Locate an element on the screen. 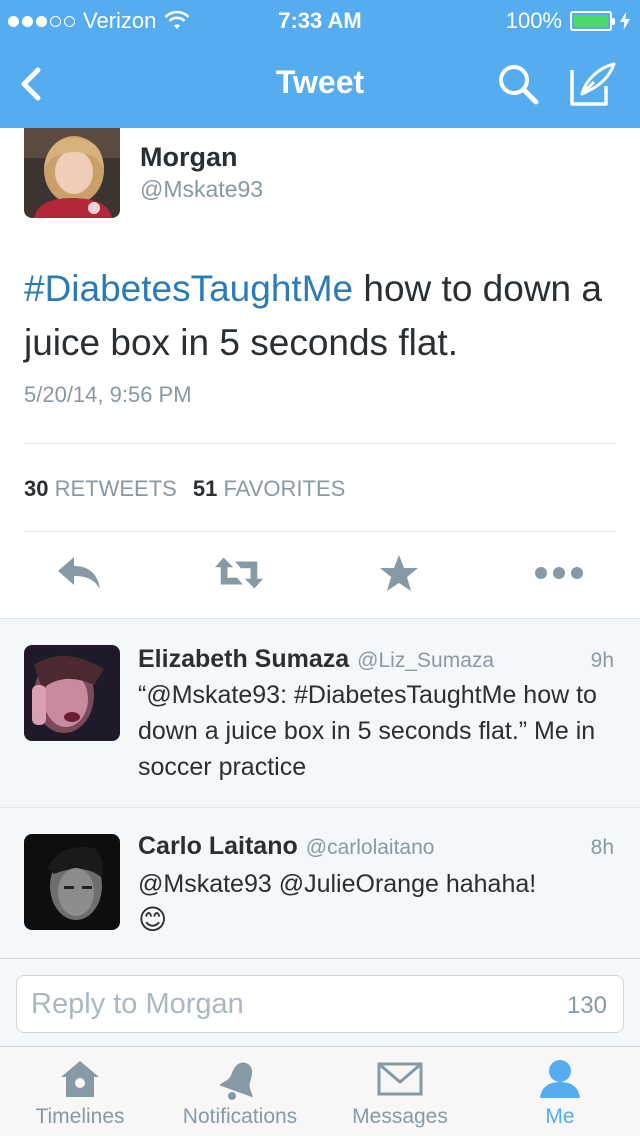  tab-bar: Timelines Notifications Messages Me is located at coordinates (320, 1091).